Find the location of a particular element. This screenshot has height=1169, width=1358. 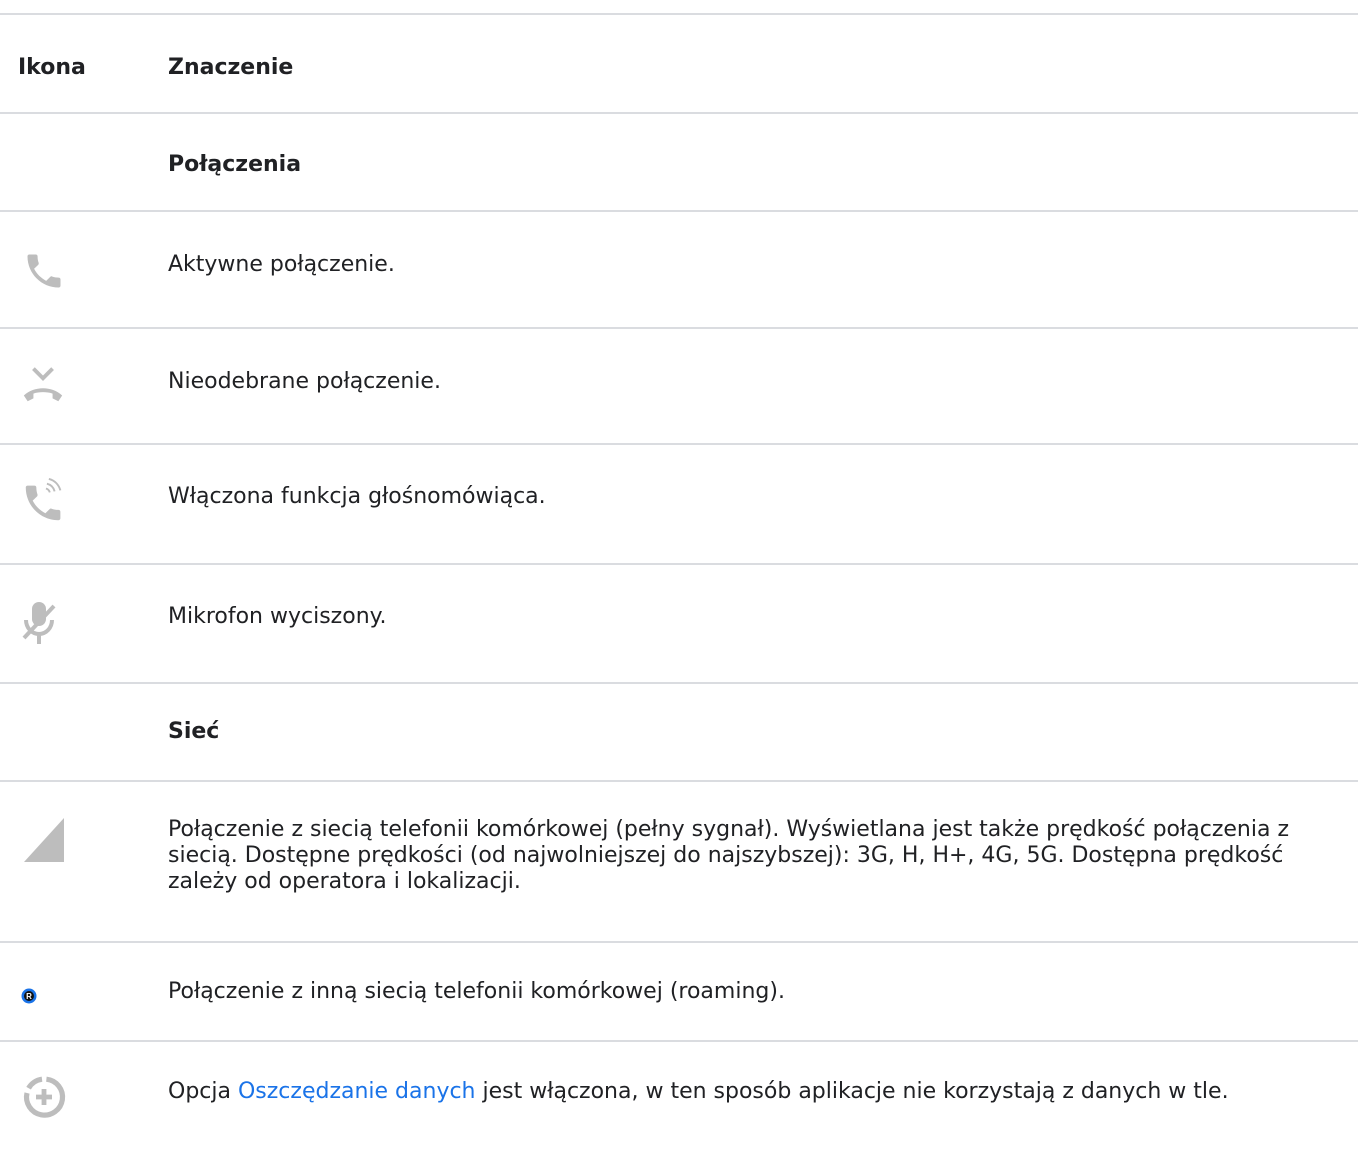

header-meaning-column: Znaczenie is located at coordinates (231, 67).